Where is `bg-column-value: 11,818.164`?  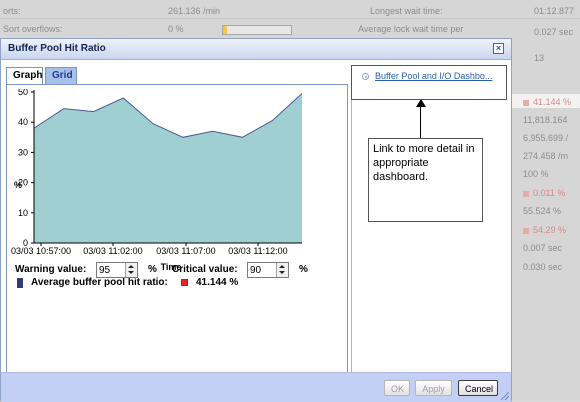
bg-column-value: 11,818.164 is located at coordinates (545, 124).